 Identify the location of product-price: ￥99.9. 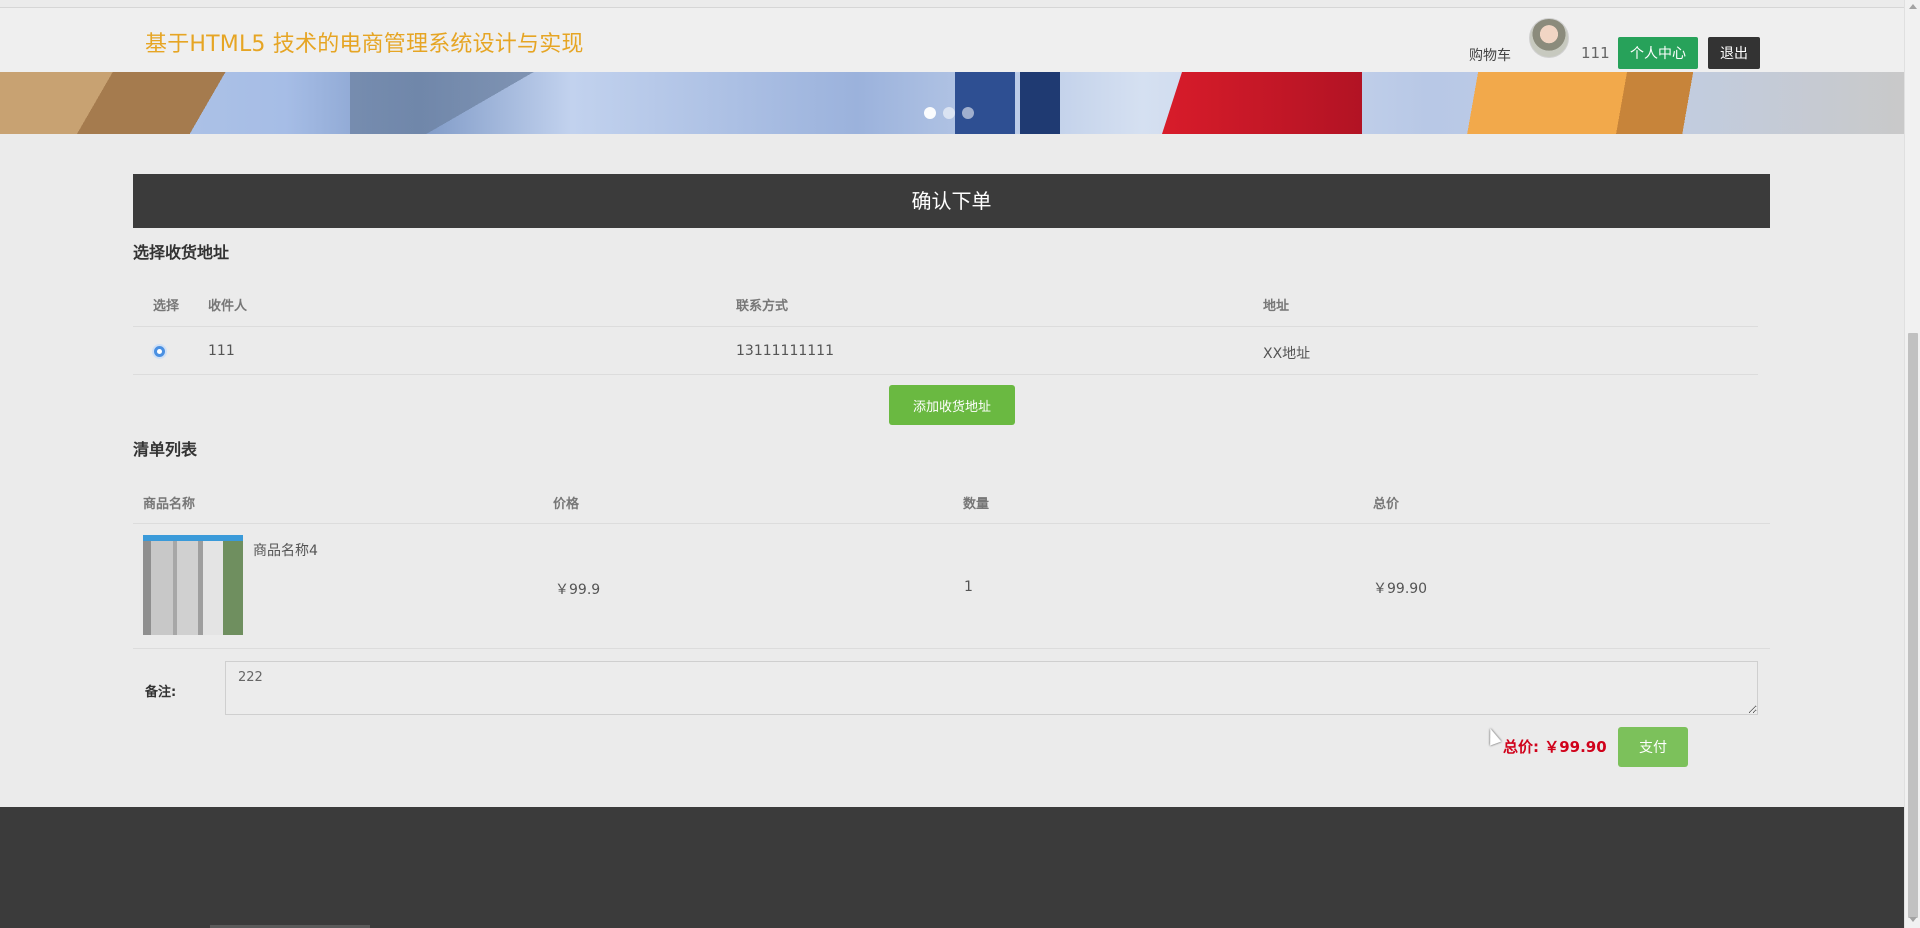
(578, 590).